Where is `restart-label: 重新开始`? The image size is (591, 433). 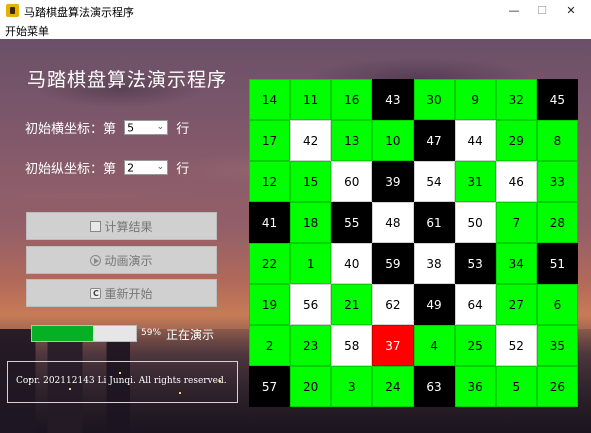
restart-label: 重新开始 is located at coordinates (128, 293).